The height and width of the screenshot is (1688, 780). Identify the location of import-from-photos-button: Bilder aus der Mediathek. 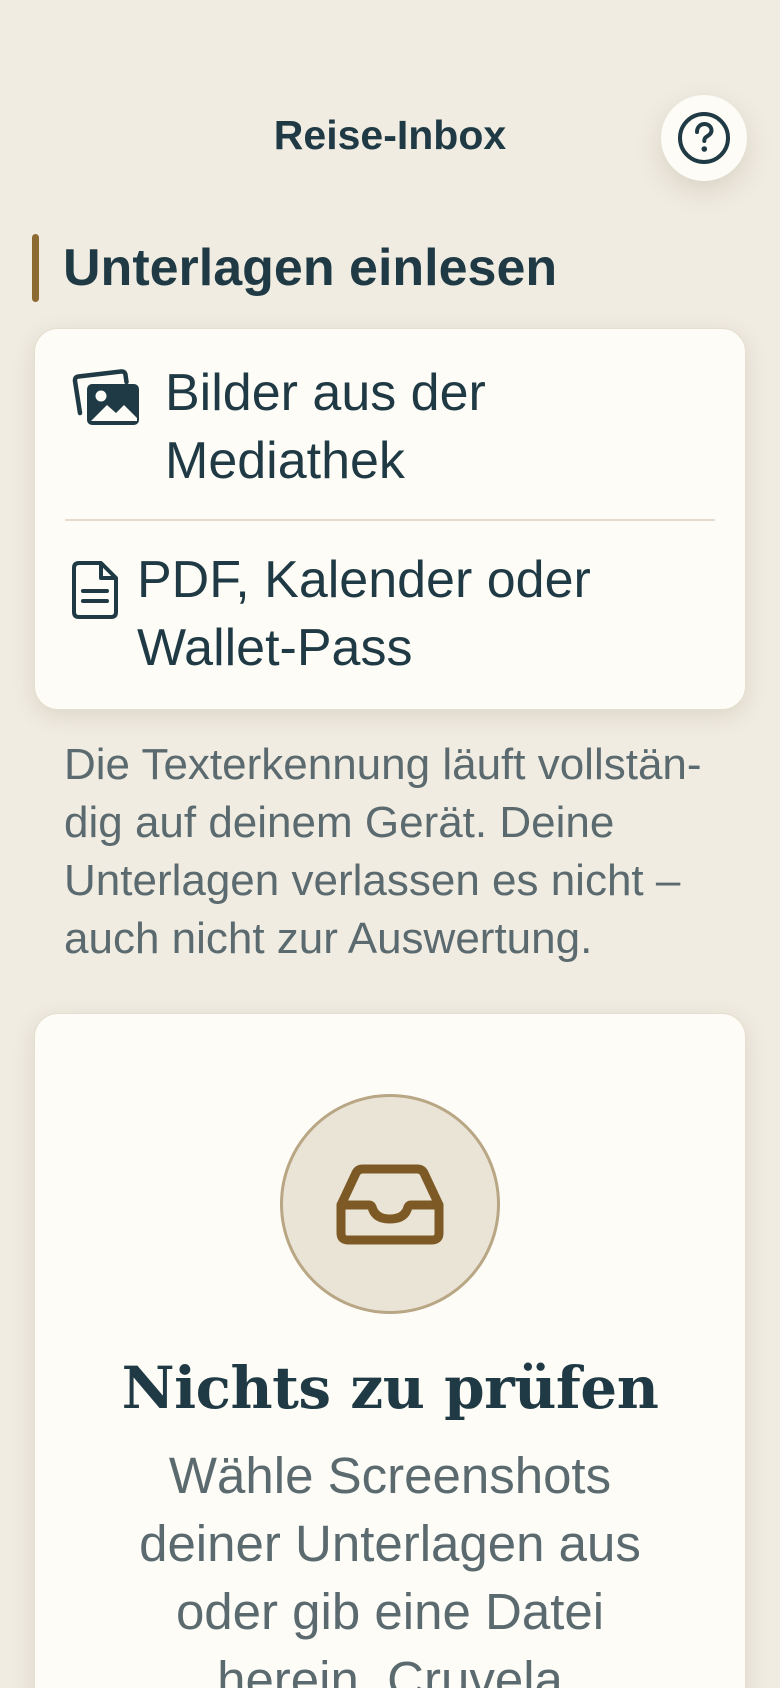
(390, 427).